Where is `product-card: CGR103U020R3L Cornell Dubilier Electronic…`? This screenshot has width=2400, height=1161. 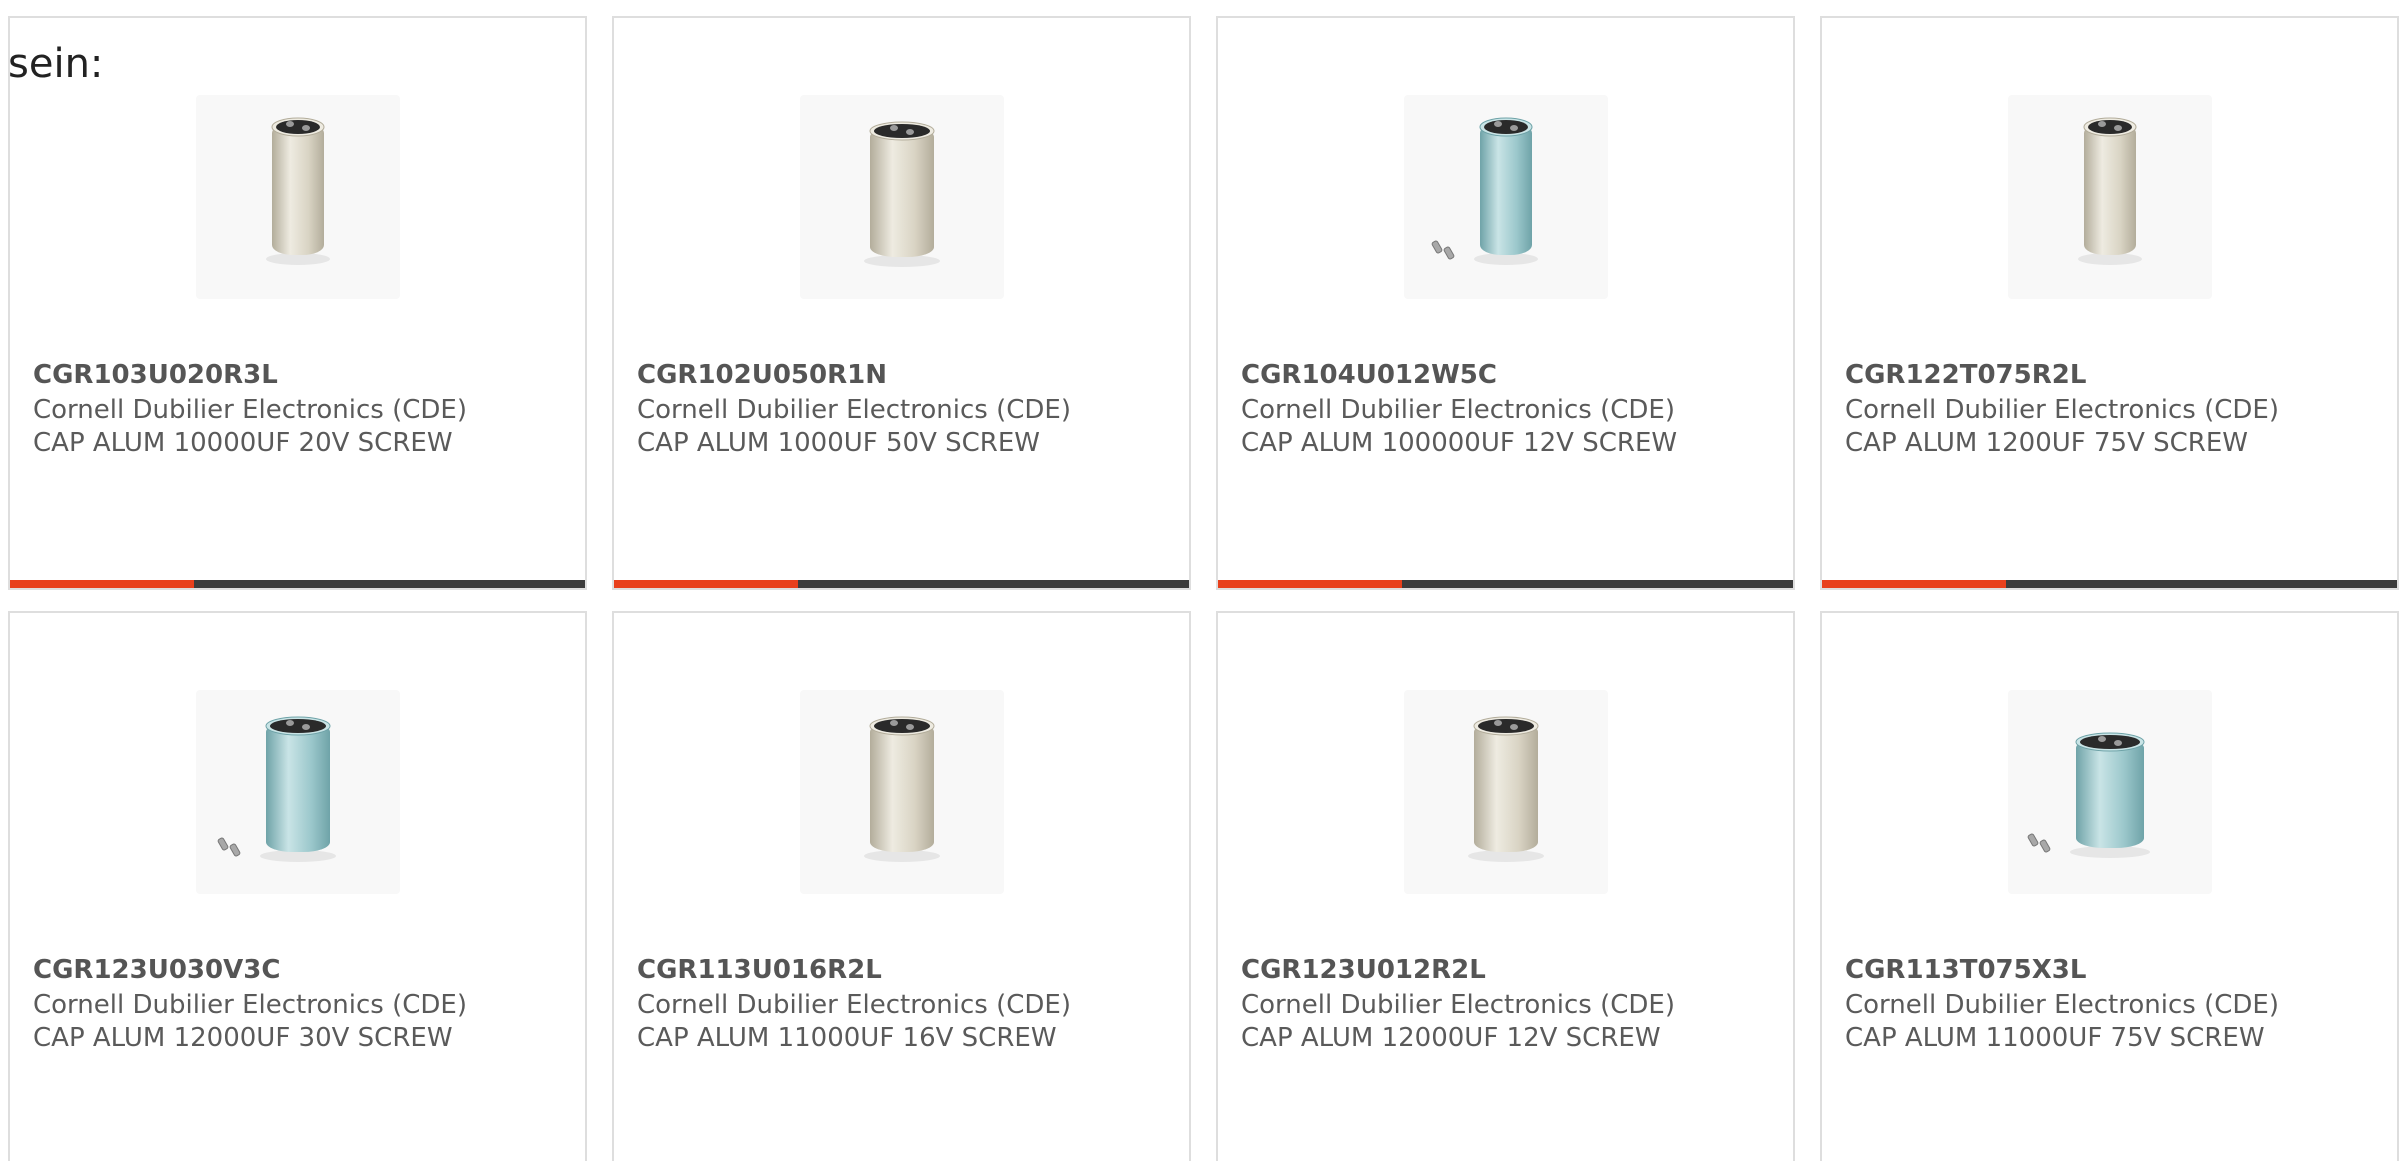
product-card: CGR103U020R3L Cornell Dubilier Electronic… is located at coordinates (297, 303).